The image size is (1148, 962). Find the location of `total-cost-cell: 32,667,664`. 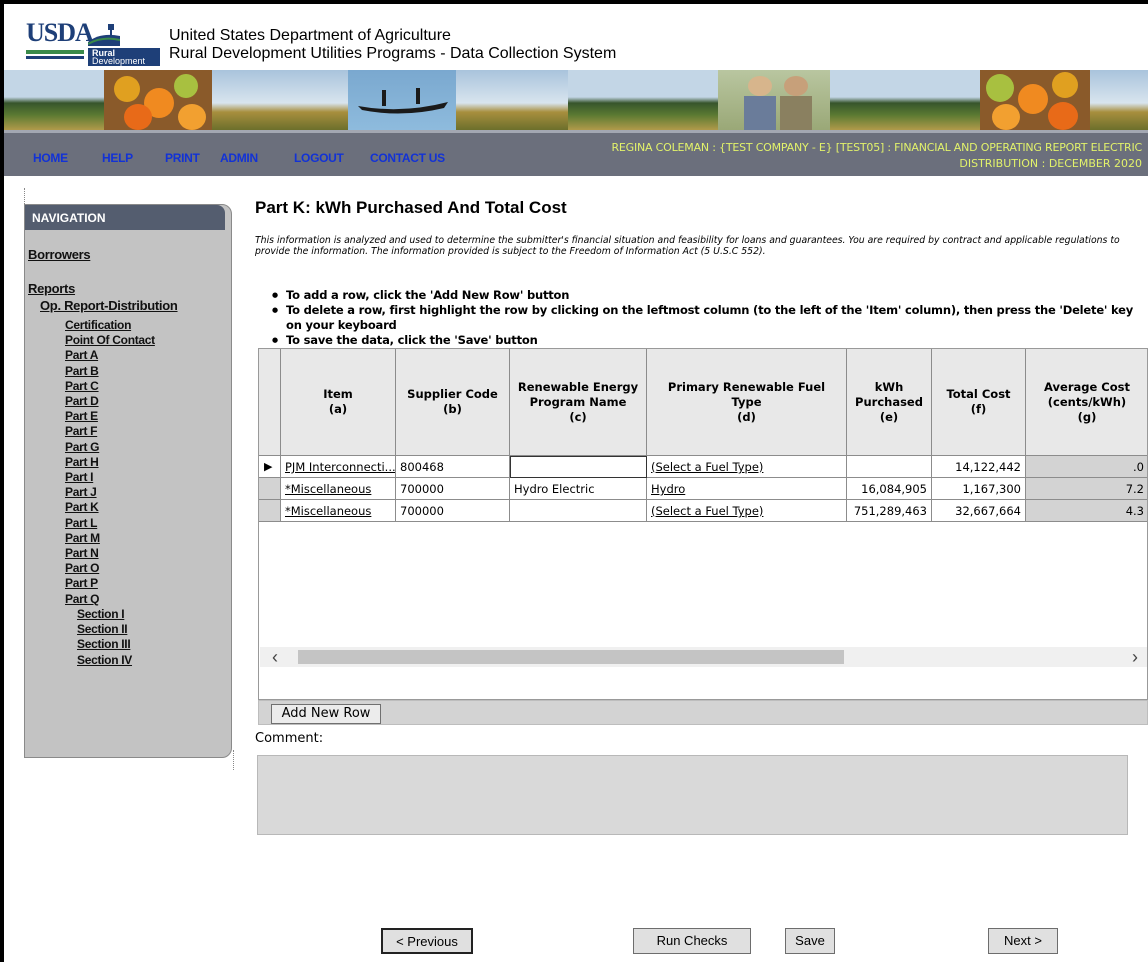

total-cost-cell: 32,667,664 is located at coordinates (979, 511).